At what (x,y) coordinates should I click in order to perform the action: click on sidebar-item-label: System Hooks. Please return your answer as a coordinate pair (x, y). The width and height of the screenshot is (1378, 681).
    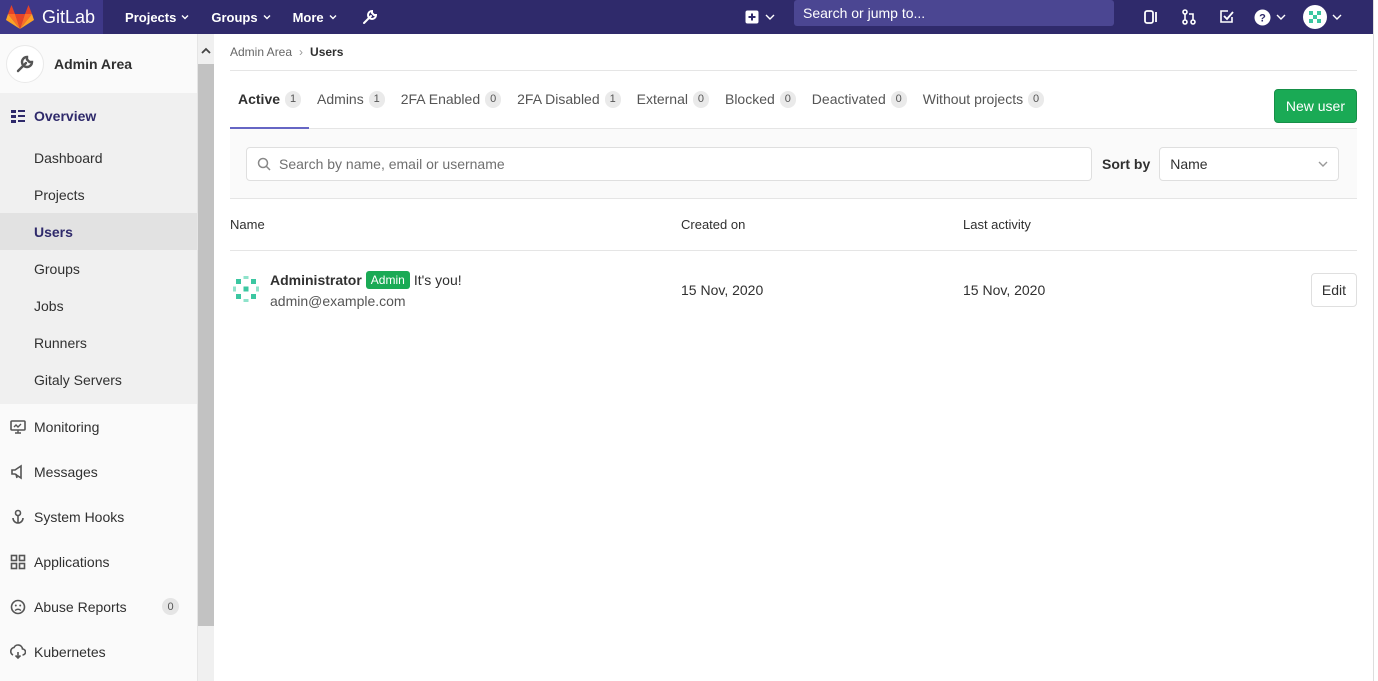
    Looking at the image, I should click on (79, 516).